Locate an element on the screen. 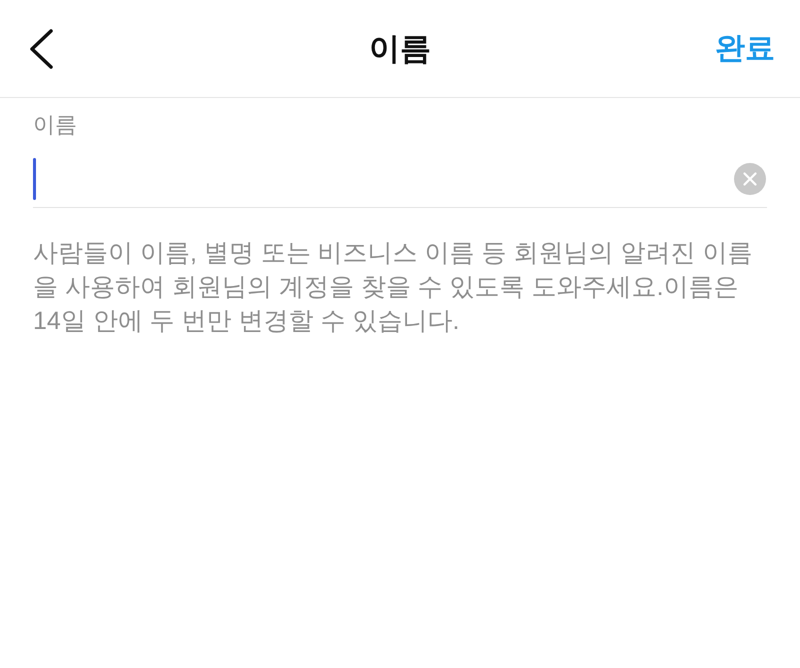 The image size is (800, 668). text-caret is located at coordinates (34, 179).